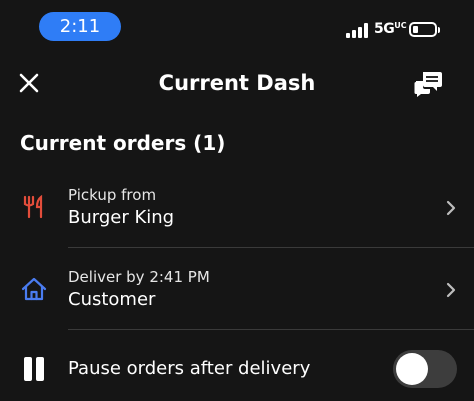 The width and height of the screenshot is (474, 401). I want to click on pause-orders-row: Pause orders after delivery, so click(237, 369).